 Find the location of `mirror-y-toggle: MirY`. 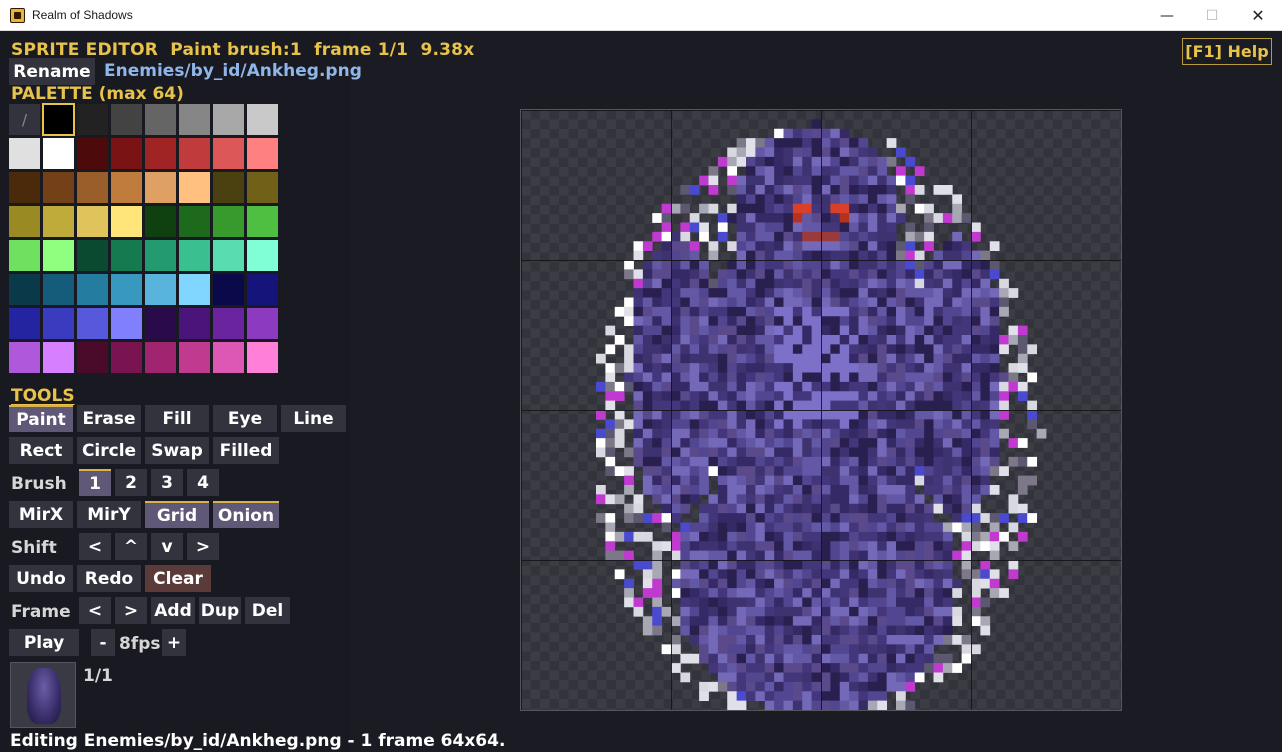

mirror-y-toggle: MirY is located at coordinates (109, 514).